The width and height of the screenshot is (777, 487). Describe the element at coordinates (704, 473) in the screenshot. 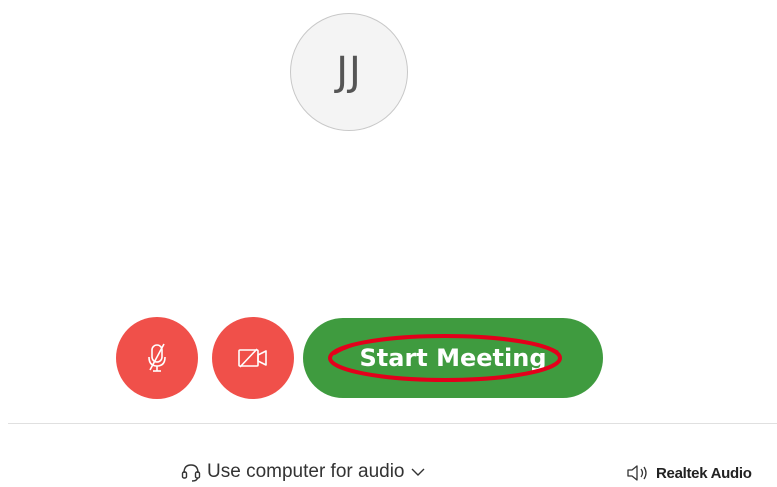

I see `speaker-device-label: Realtek Audio` at that location.